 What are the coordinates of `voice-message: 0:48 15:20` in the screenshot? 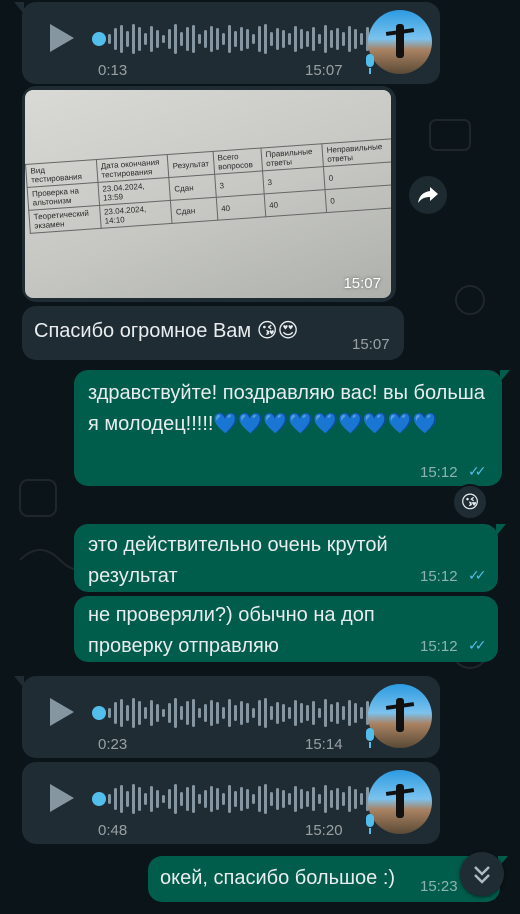 It's located at (231, 803).